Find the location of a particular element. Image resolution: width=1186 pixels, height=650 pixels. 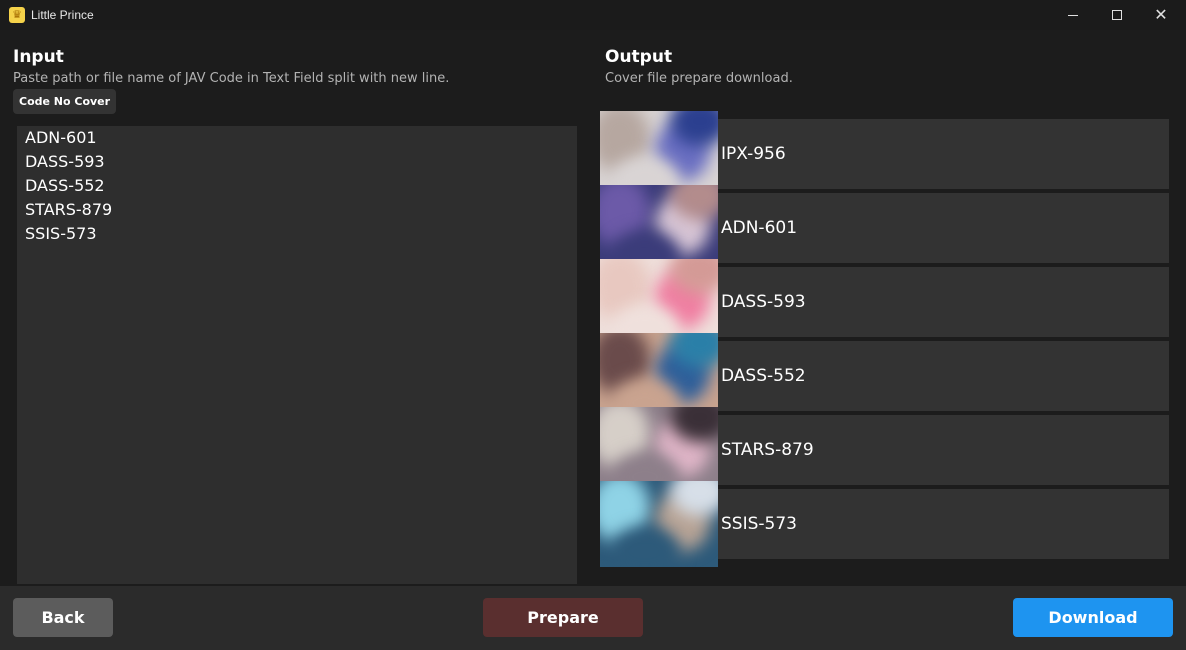

output-item: IPX-956 is located at coordinates (887, 154).